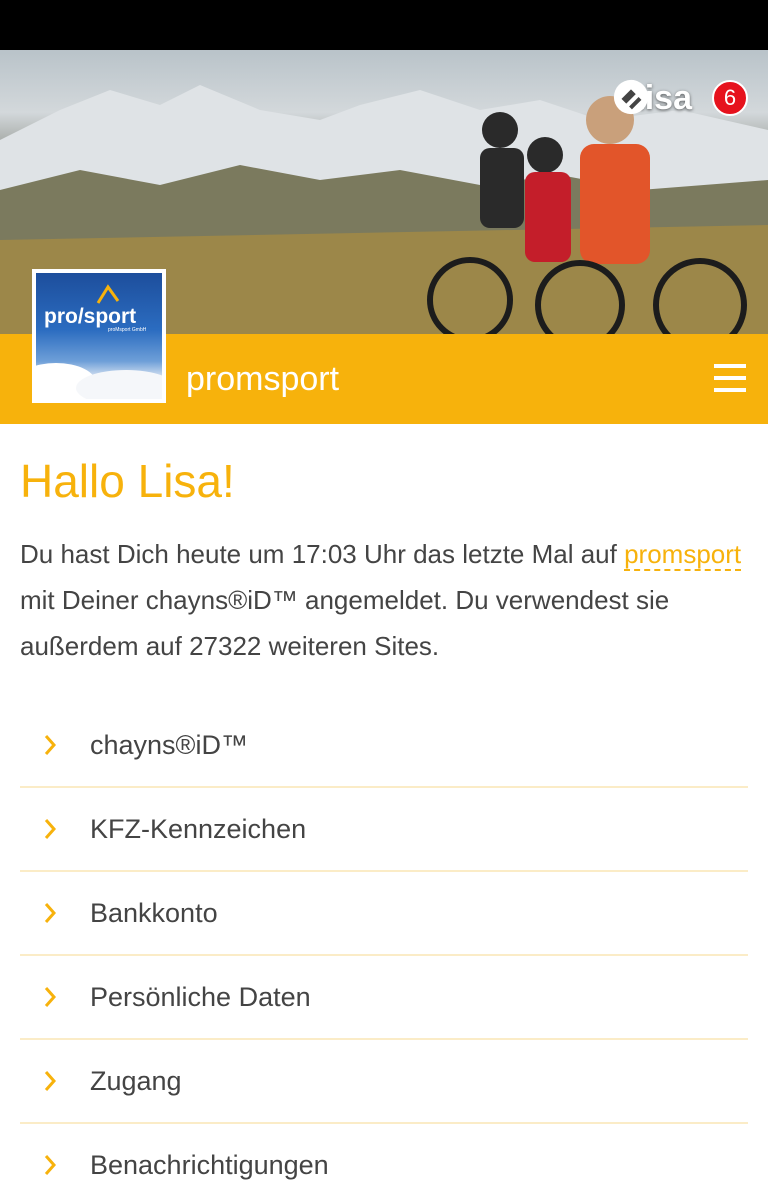  Describe the element at coordinates (680, 98) in the screenshot. I see `user-chip: Lisa 6` at that location.